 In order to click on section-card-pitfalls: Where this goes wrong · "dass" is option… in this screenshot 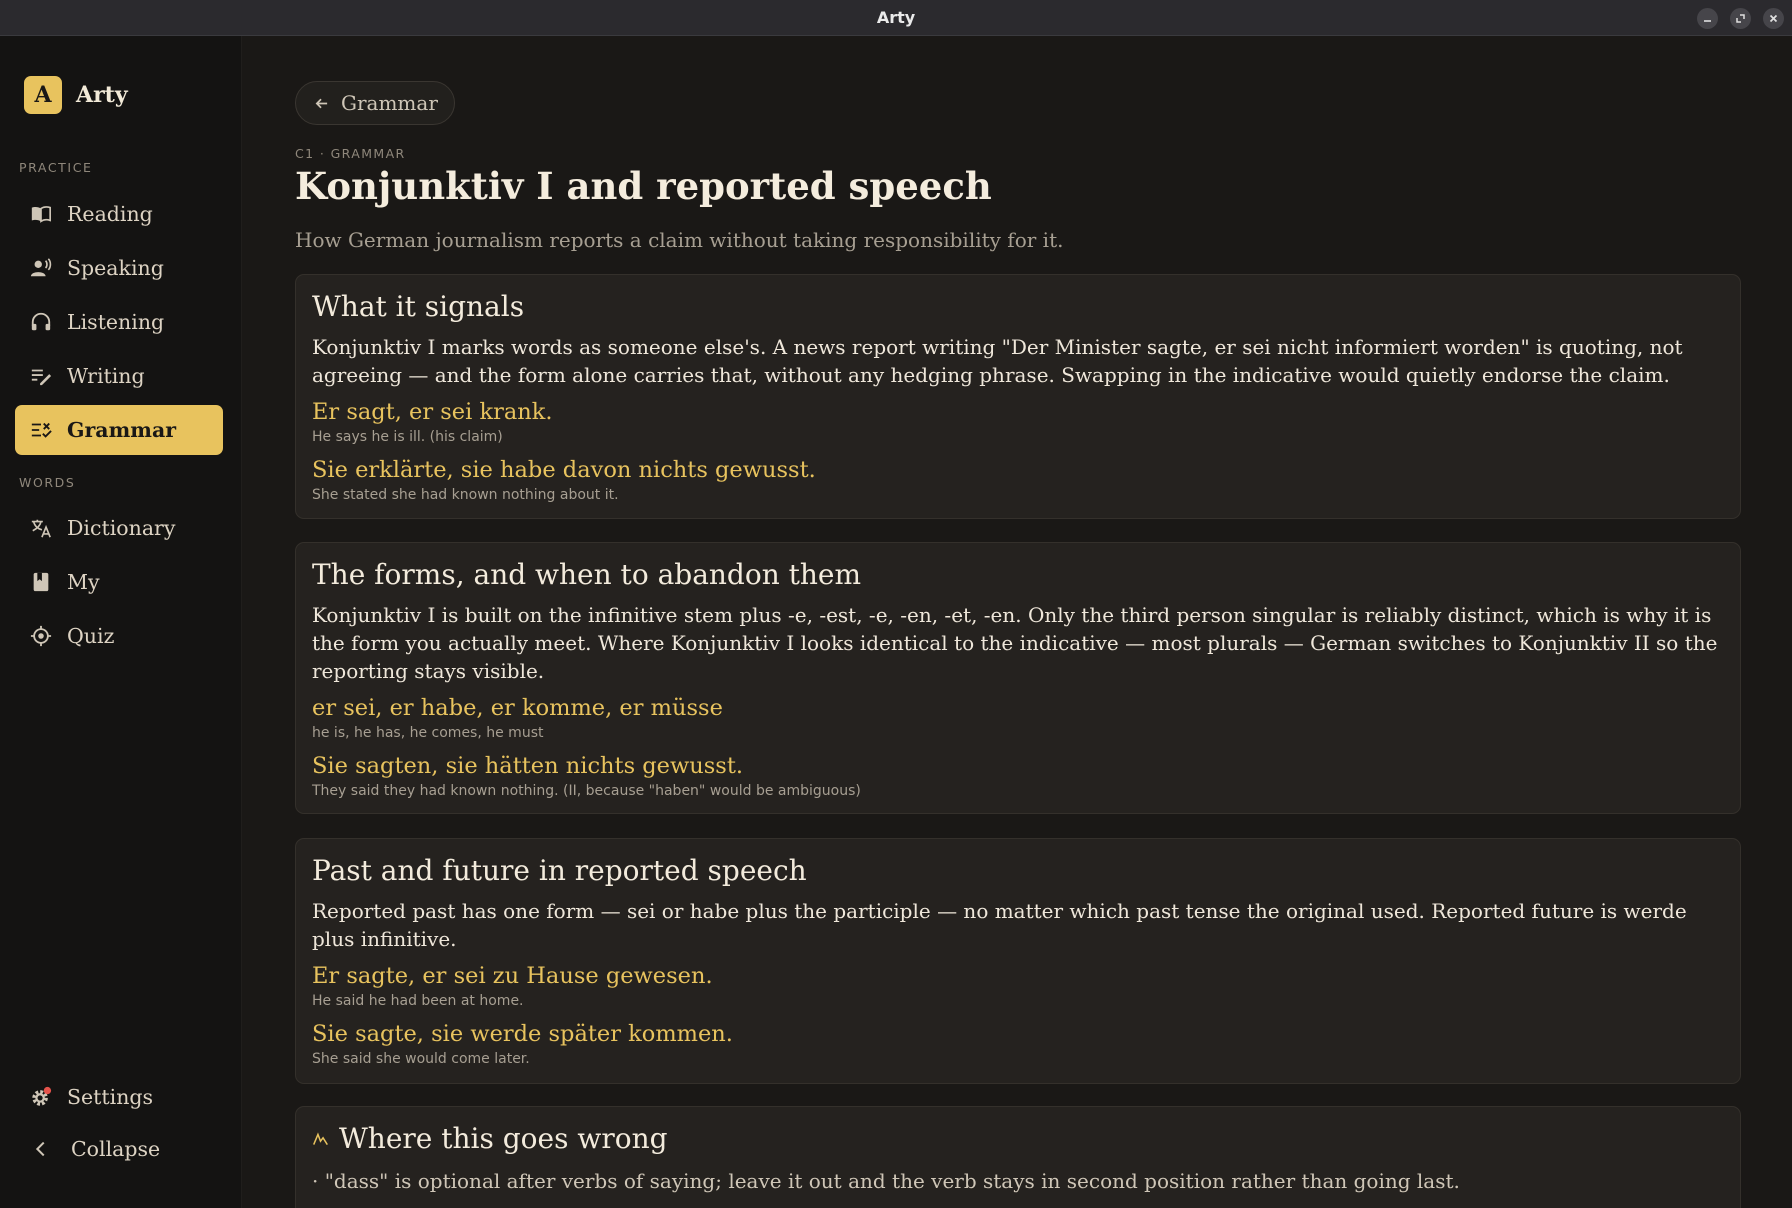, I will do `click(1018, 1157)`.